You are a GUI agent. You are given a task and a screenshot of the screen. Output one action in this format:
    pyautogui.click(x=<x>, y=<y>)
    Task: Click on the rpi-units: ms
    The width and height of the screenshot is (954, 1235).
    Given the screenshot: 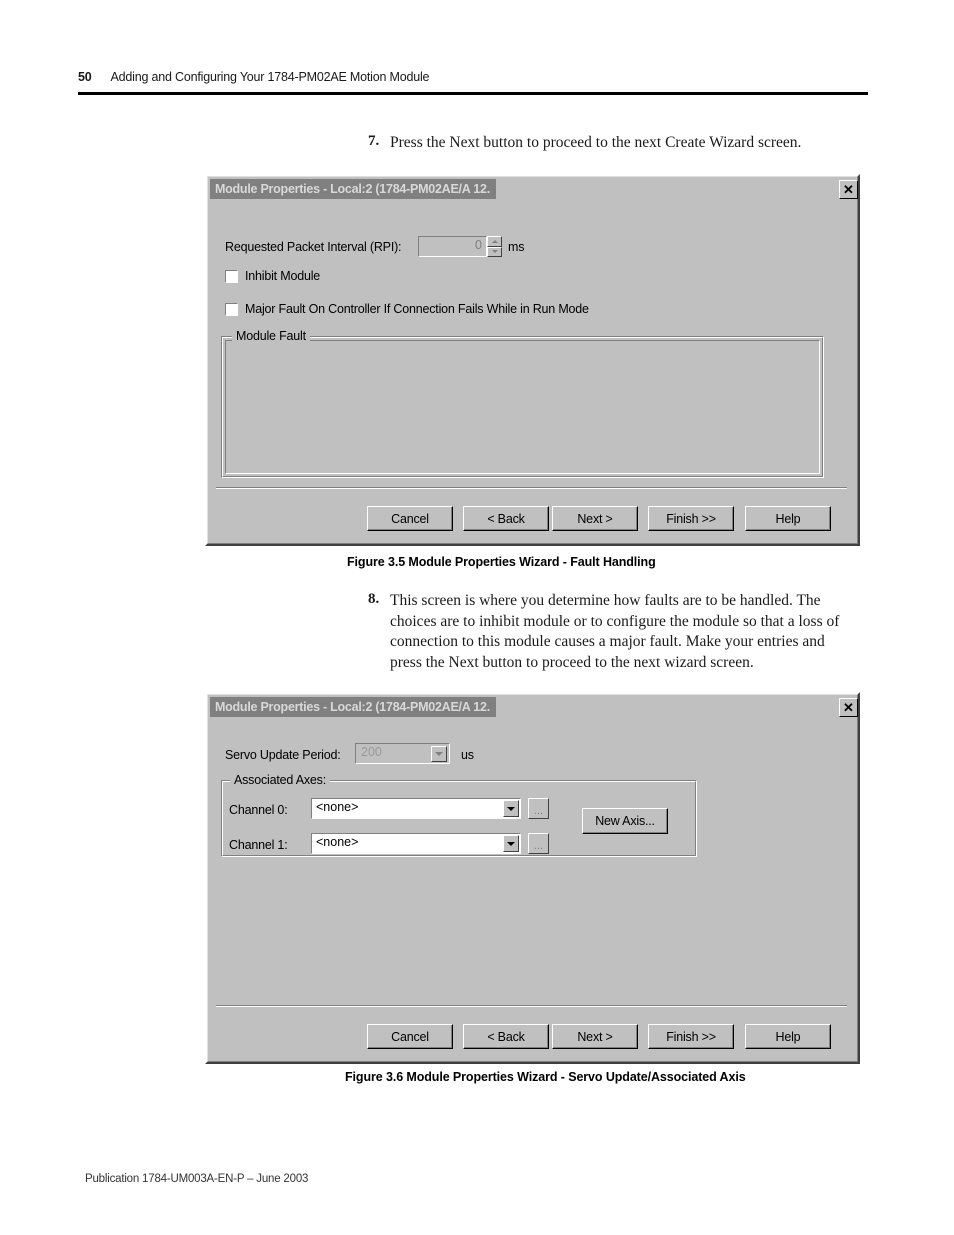 What is the action you would take?
    pyautogui.click(x=516, y=247)
    